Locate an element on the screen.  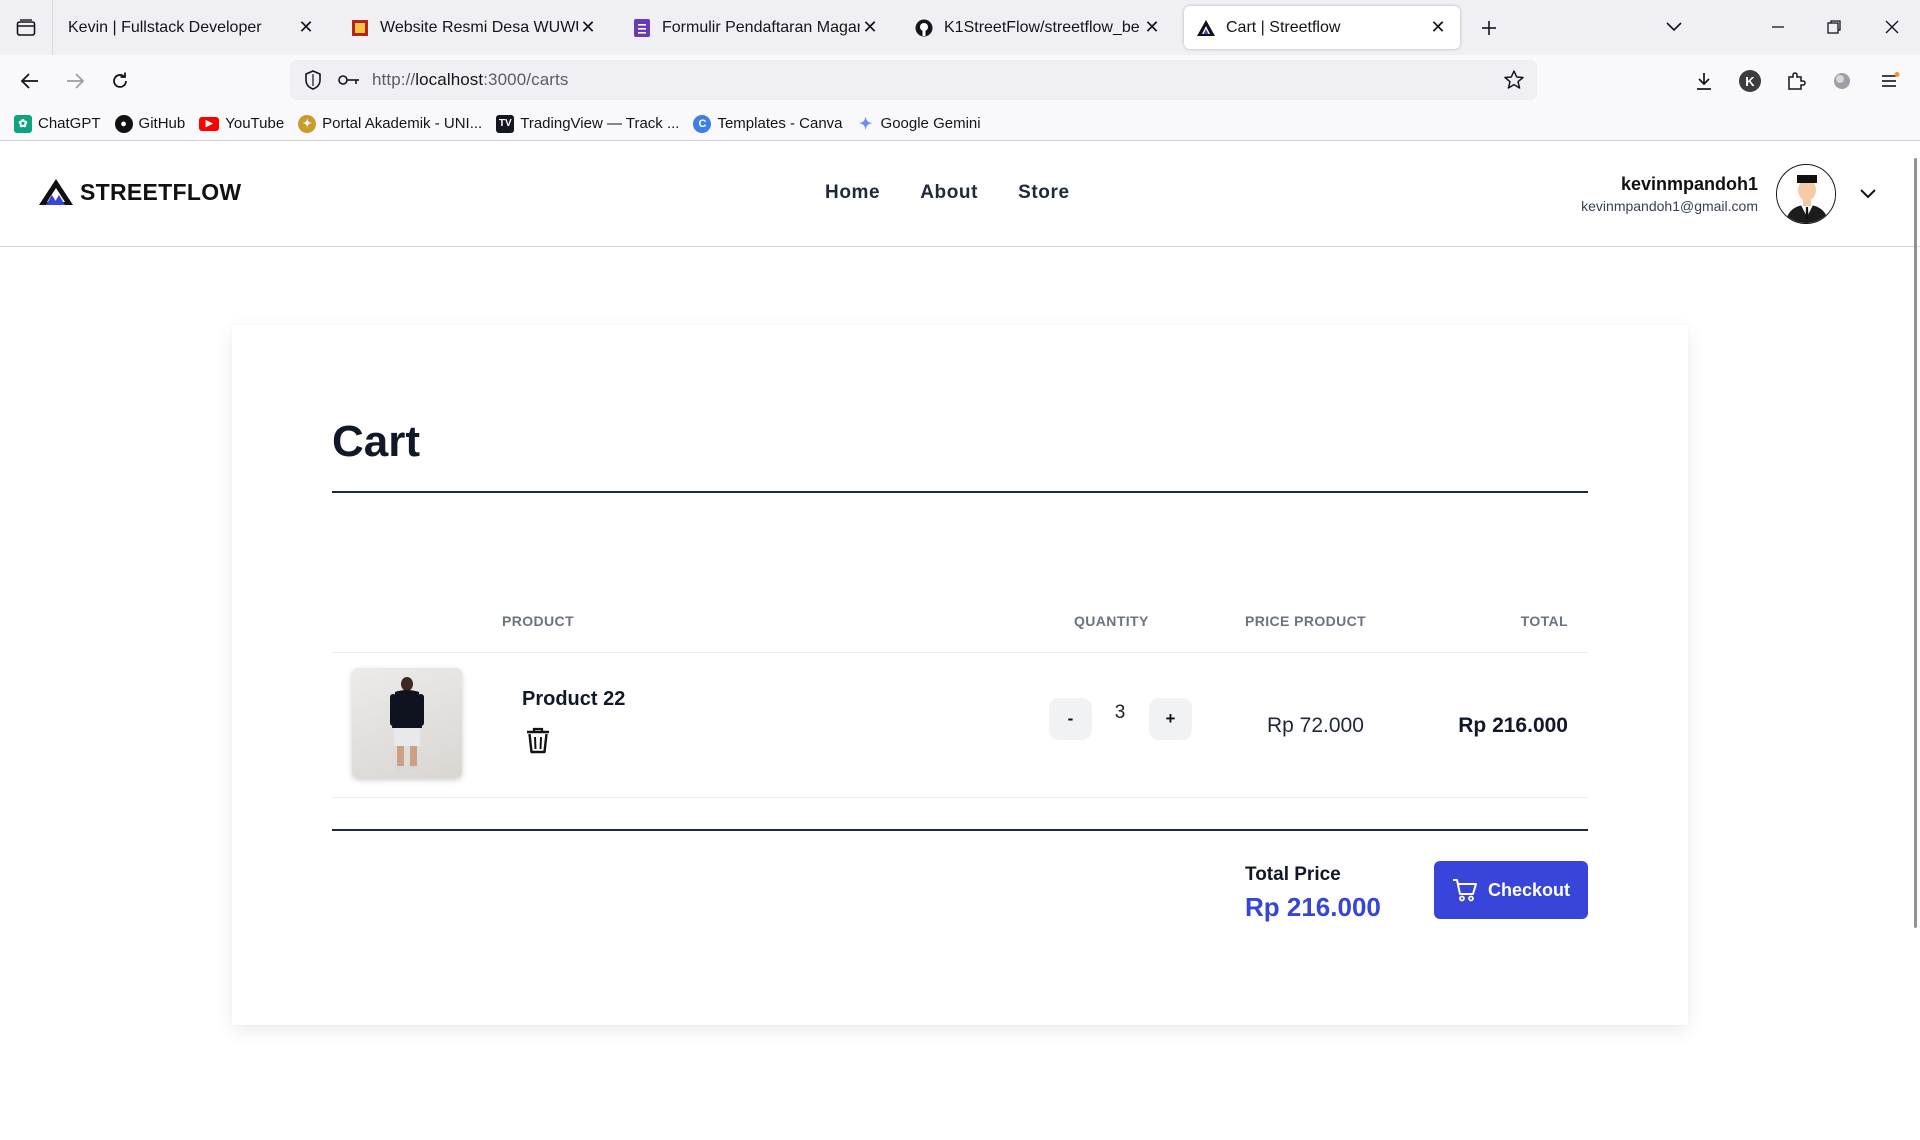
tab-desa-wuwuk: Website Resmi Desa WUWUK ✕ is located at coordinates (474, 27).